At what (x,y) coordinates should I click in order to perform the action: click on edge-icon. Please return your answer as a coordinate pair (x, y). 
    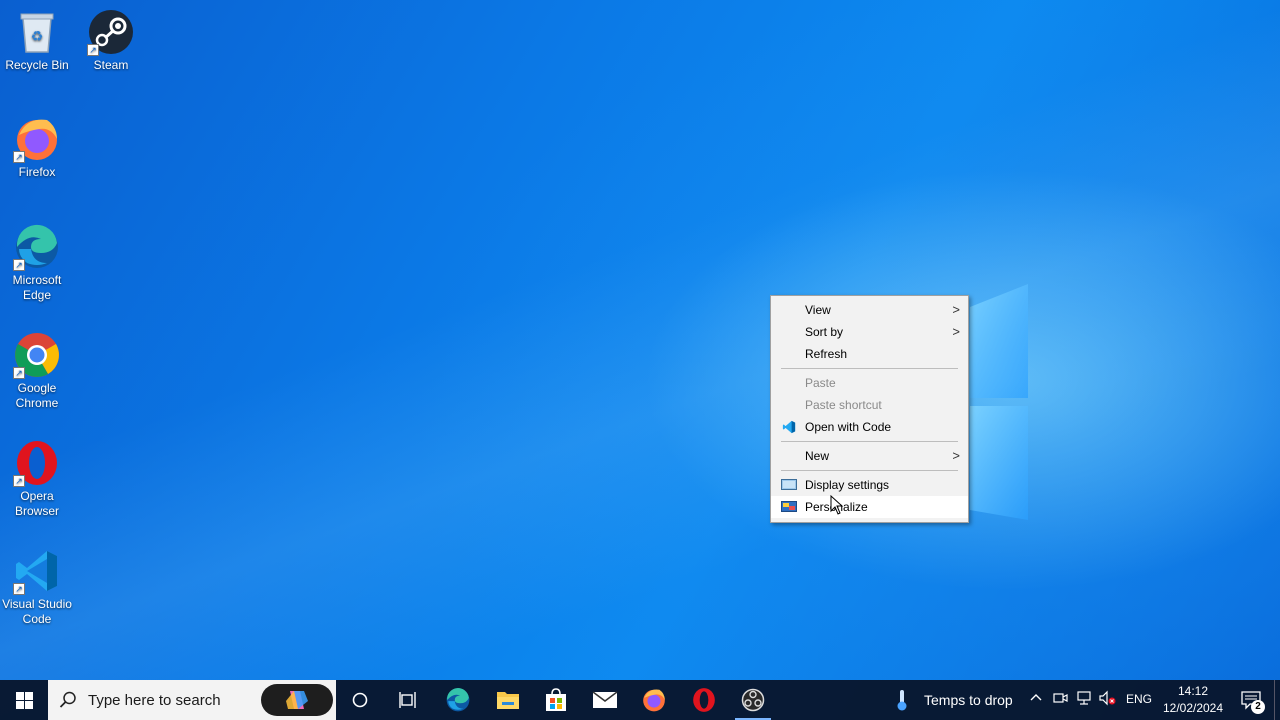
    Looking at the image, I should click on (458, 700).